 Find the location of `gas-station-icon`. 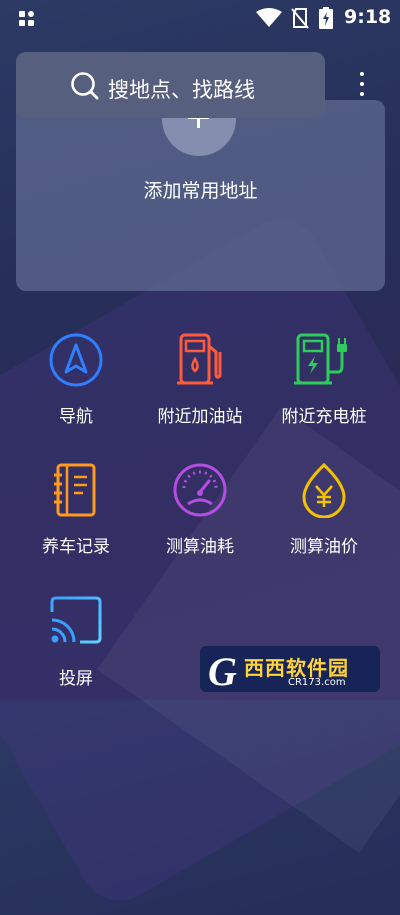

gas-station-icon is located at coordinates (199, 359).